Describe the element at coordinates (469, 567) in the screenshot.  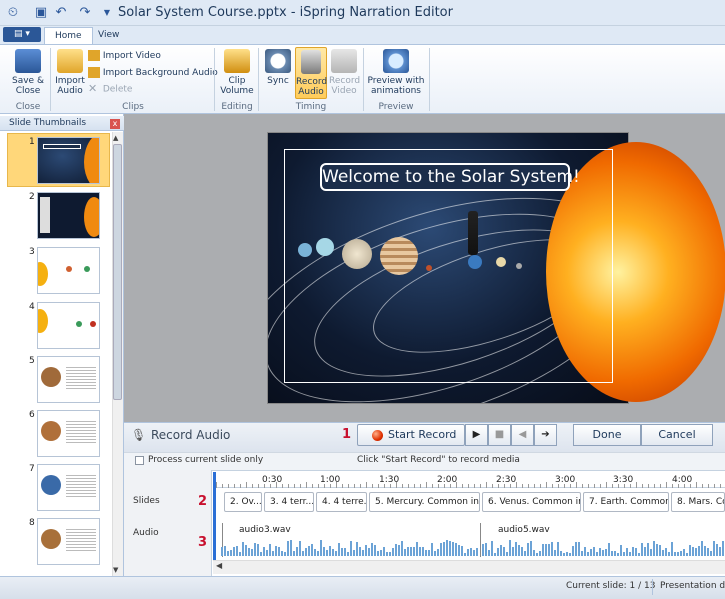
I see `timeline-scrollbar` at that location.